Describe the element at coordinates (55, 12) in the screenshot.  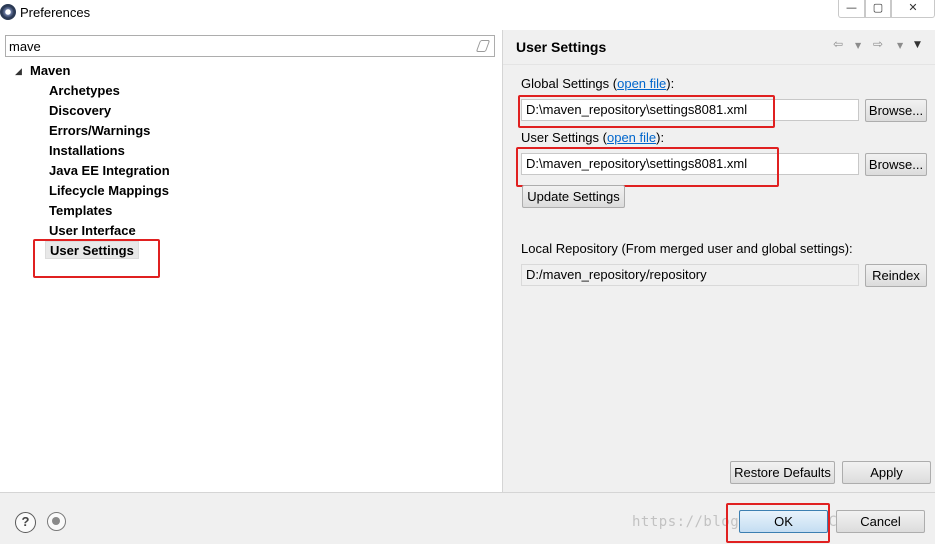
I see `window-title: Preferences` at that location.